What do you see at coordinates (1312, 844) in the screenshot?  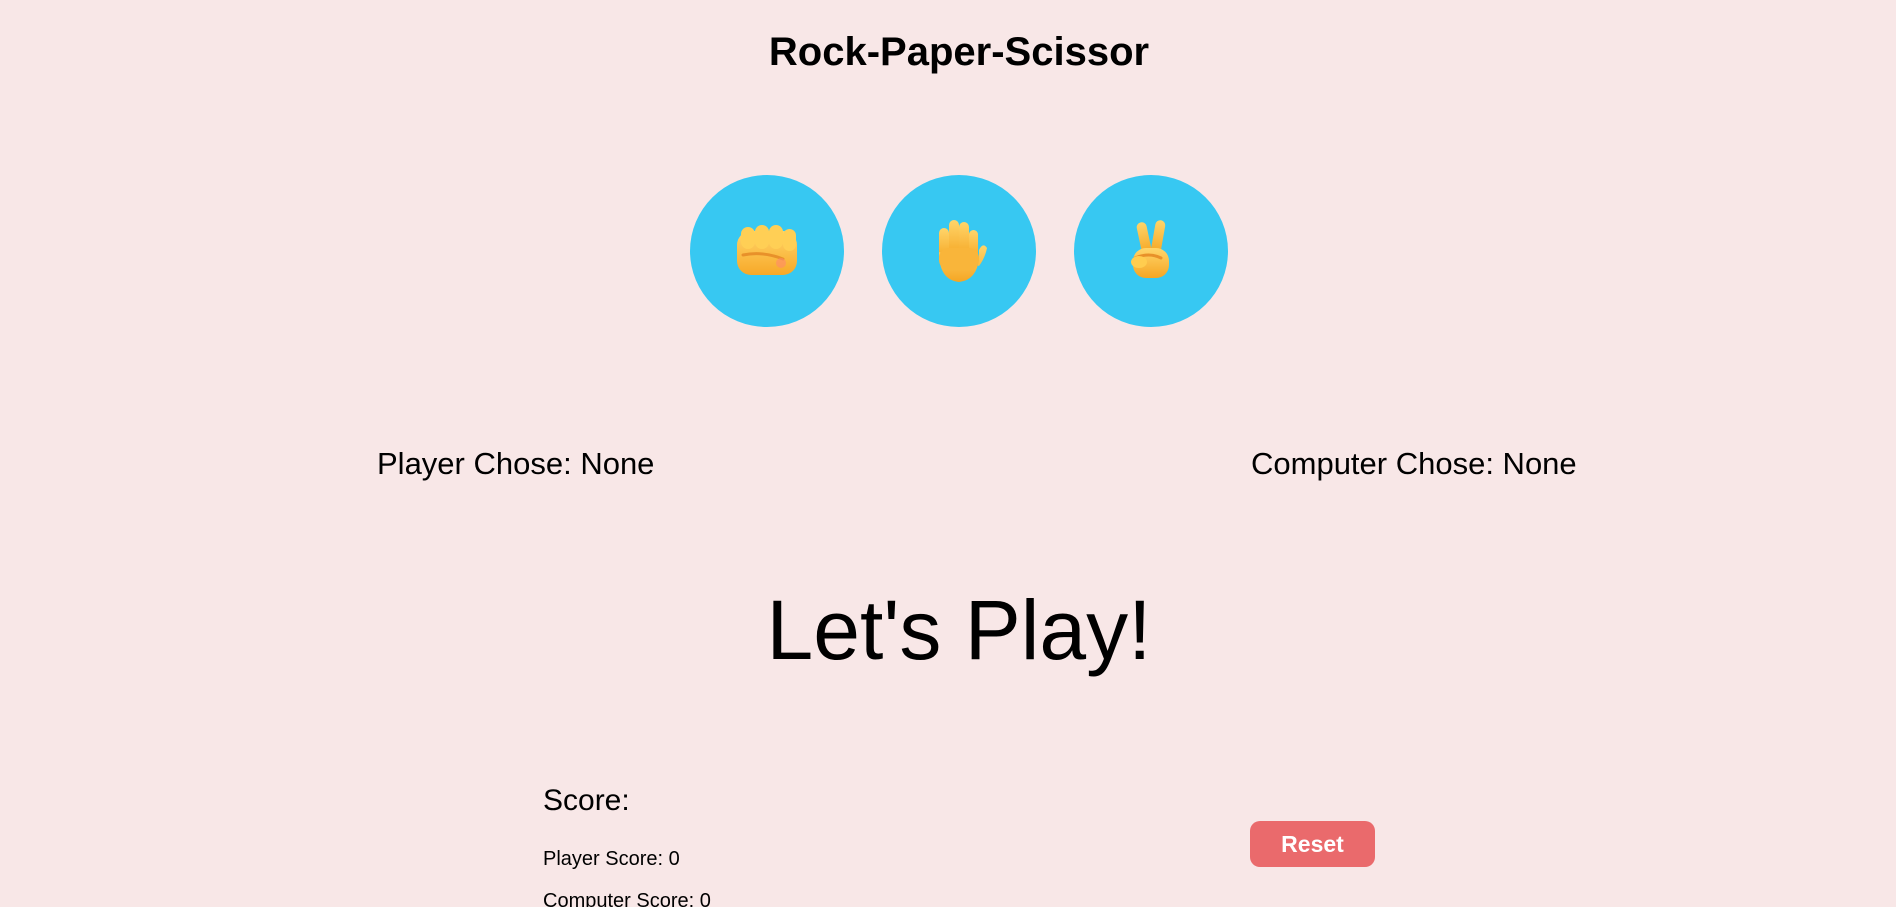 I see `reset-button: Reset` at bounding box center [1312, 844].